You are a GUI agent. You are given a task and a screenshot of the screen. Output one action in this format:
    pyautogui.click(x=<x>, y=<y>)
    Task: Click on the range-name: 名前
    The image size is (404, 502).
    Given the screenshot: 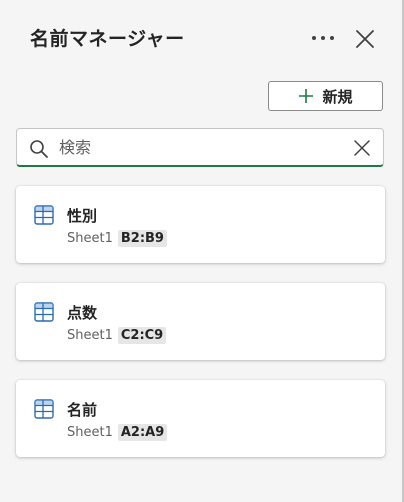 What is the action you would take?
    pyautogui.click(x=82, y=410)
    